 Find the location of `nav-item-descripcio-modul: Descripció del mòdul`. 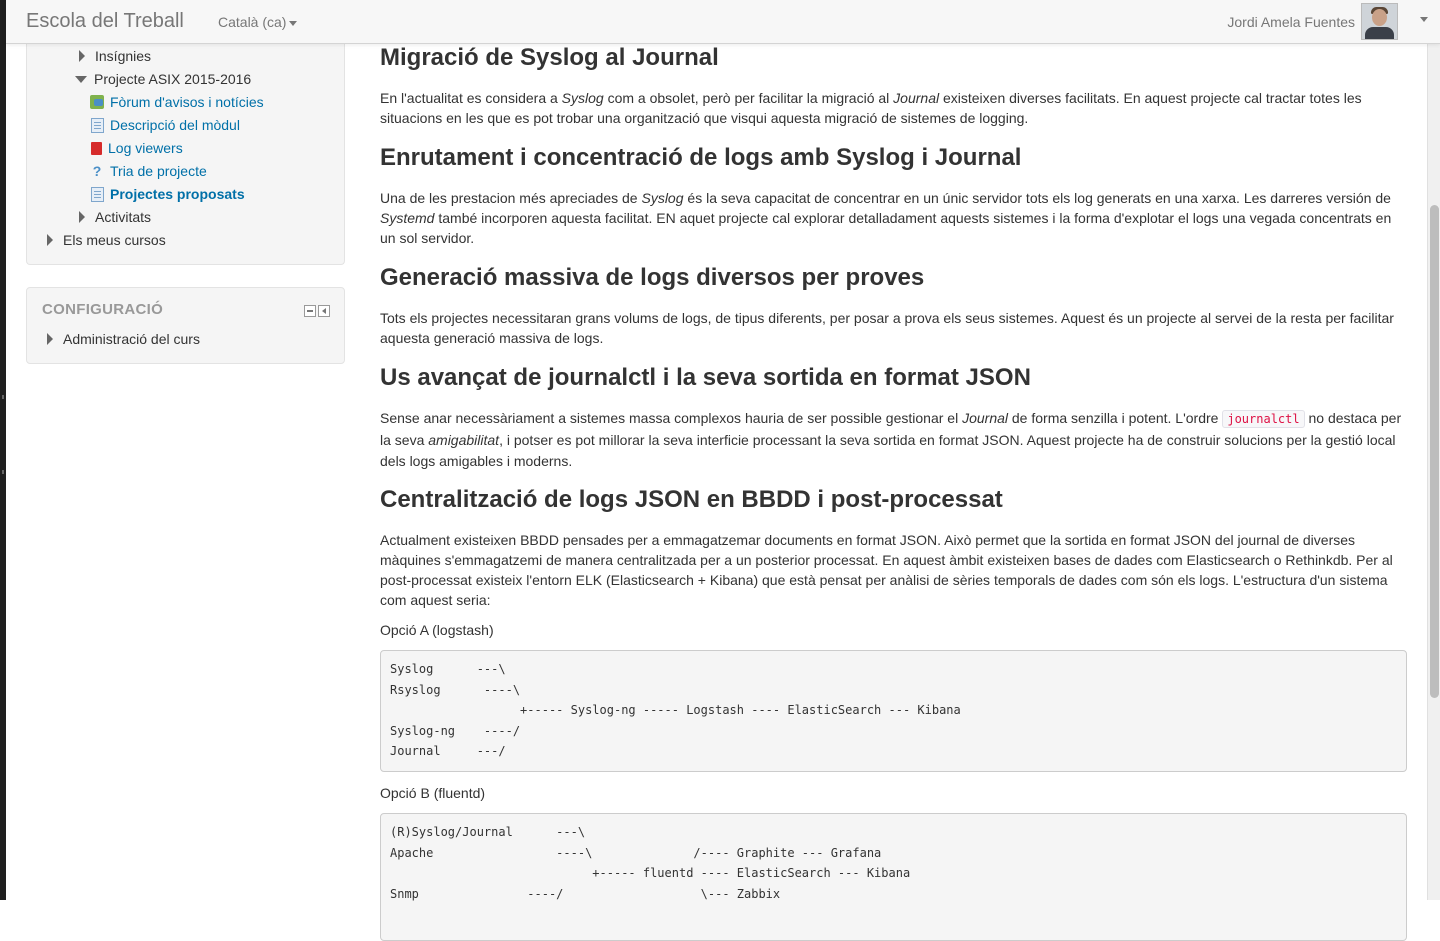

nav-item-descripcio-modul: Descripció del mòdul is located at coordinates (165, 125).